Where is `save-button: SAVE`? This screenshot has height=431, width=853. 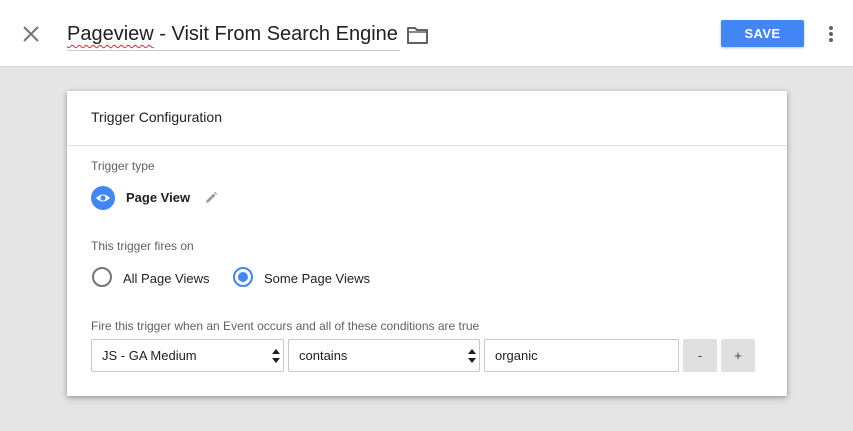
save-button: SAVE is located at coordinates (762, 33).